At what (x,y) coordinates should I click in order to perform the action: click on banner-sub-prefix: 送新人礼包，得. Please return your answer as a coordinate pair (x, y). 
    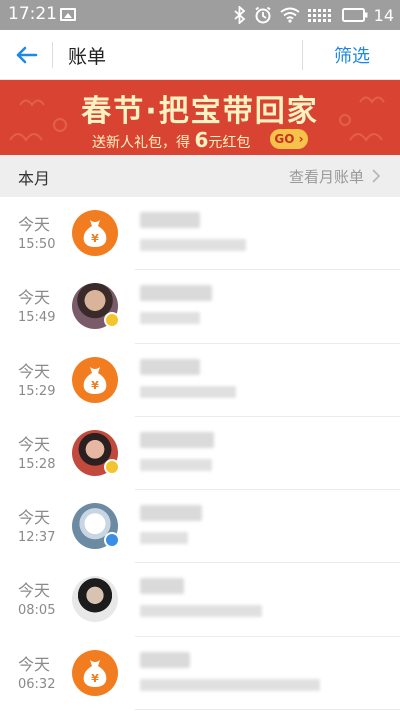
    Looking at the image, I should click on (141, 143).